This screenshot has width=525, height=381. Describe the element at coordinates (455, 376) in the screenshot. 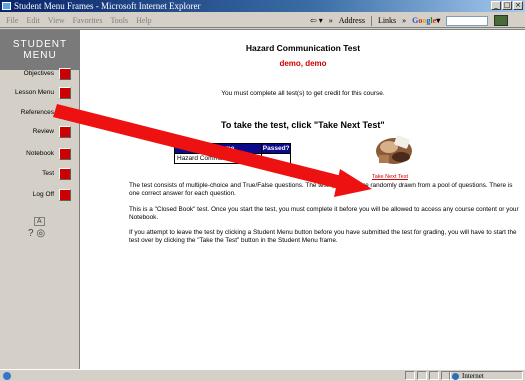

I see `globe-icon` at that location.